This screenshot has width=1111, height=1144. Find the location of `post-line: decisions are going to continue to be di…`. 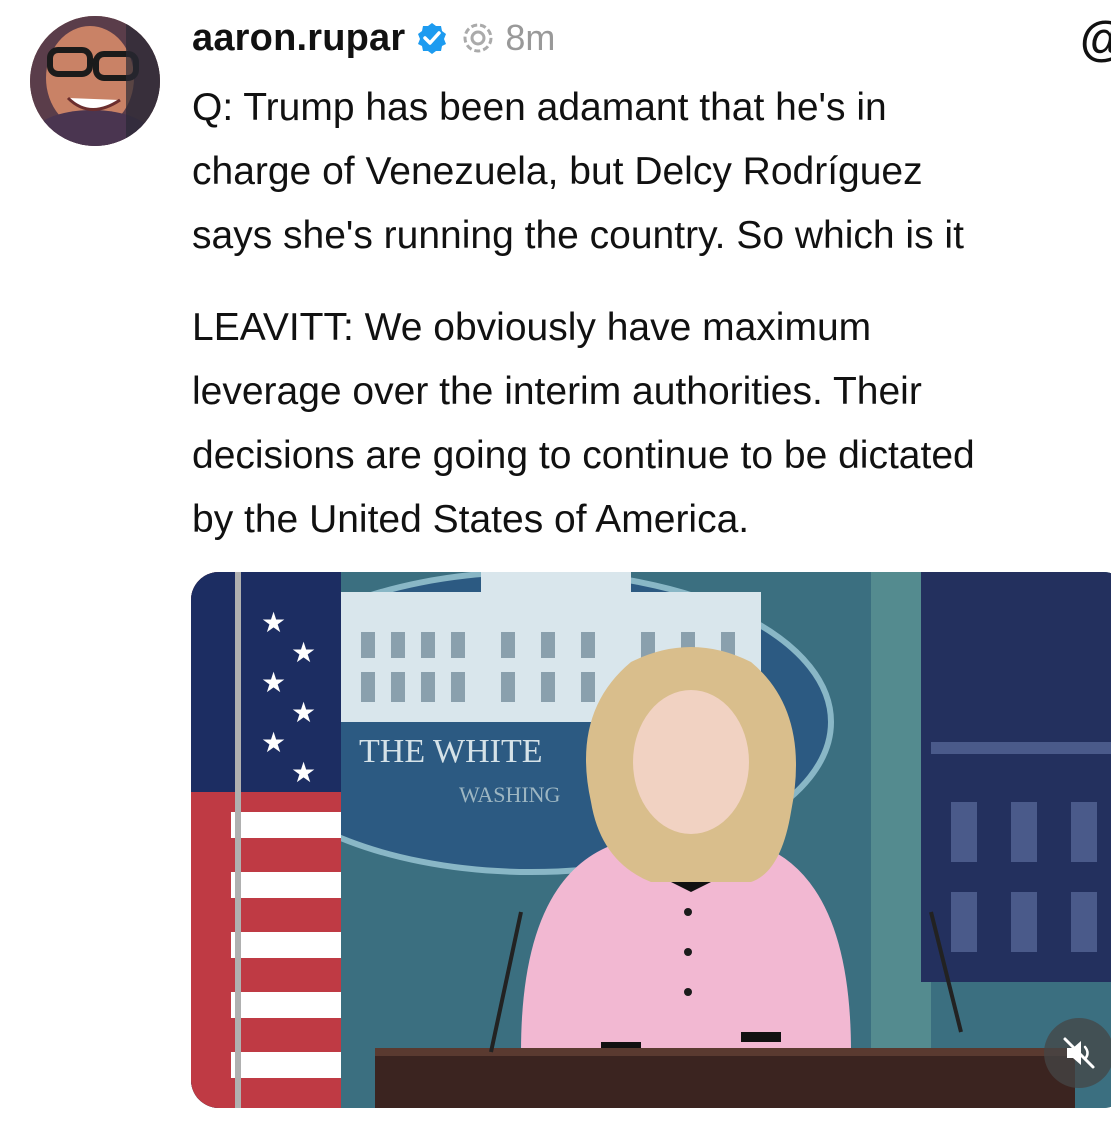

post-line: decisions are going to continue to be di… is located at coordinates (583, 455).